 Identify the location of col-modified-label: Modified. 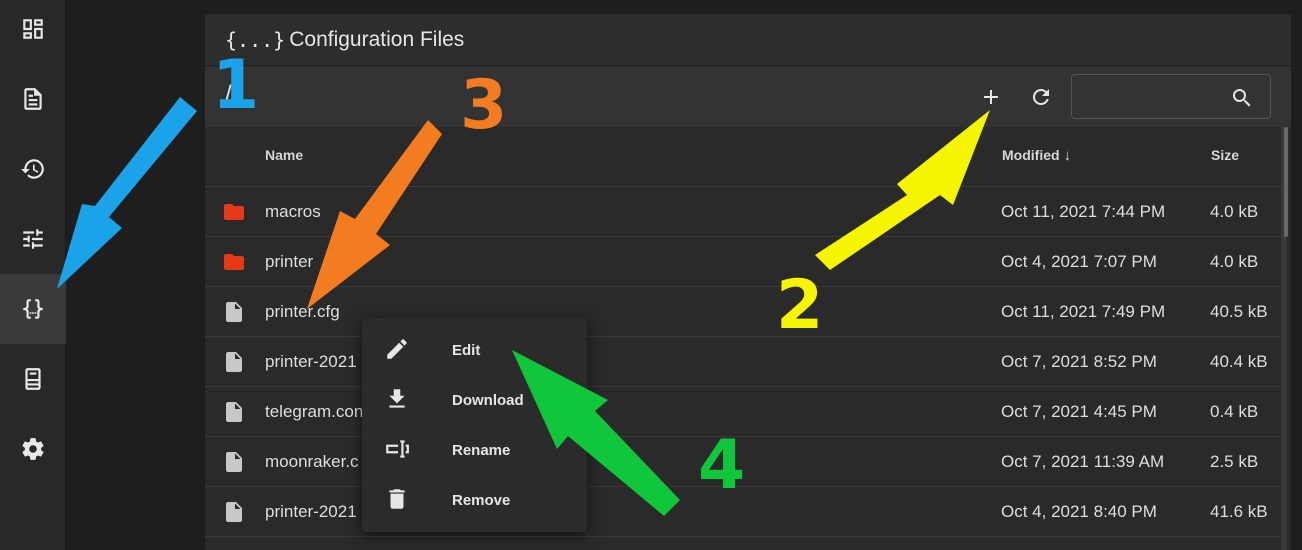
(1031, 155).